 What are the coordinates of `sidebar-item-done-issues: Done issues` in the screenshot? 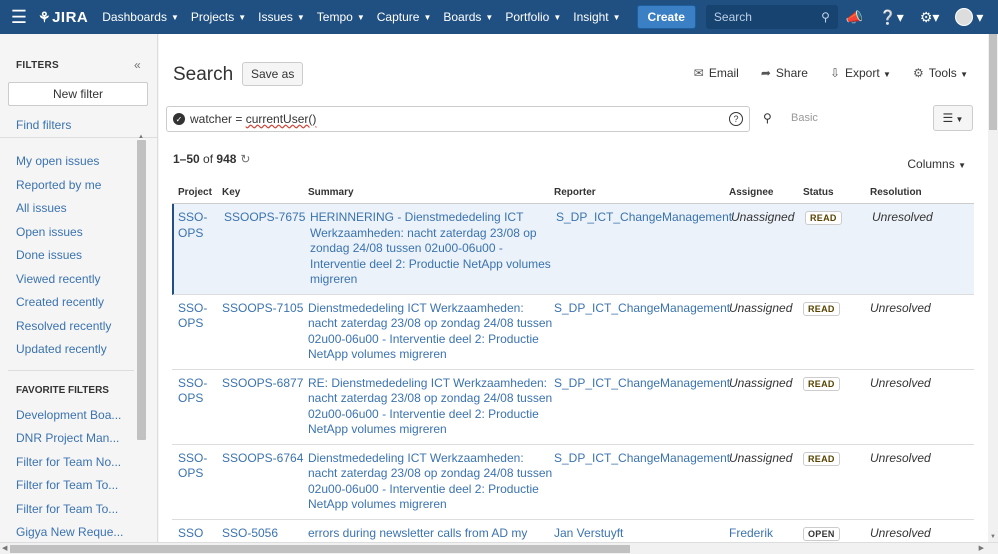 It's located at (65, 256).